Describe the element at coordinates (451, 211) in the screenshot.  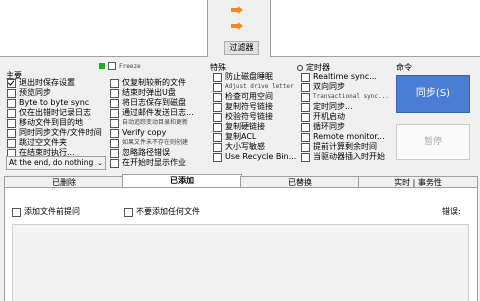
I see `errors-label: 错误:` at that location.